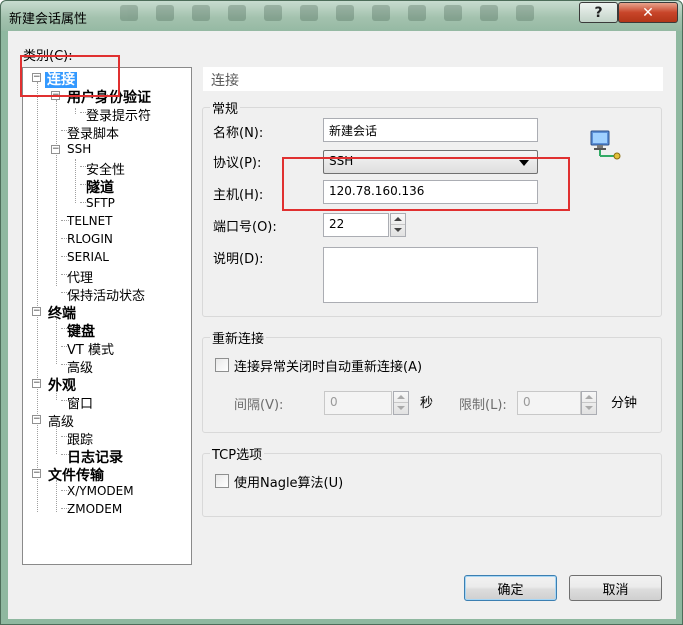 This screenshot has height=625, width=683. What do you see at coordinates (36, 419) in the screenshot?
I see `expander-advanced: −` at bounding box center [36, 419].